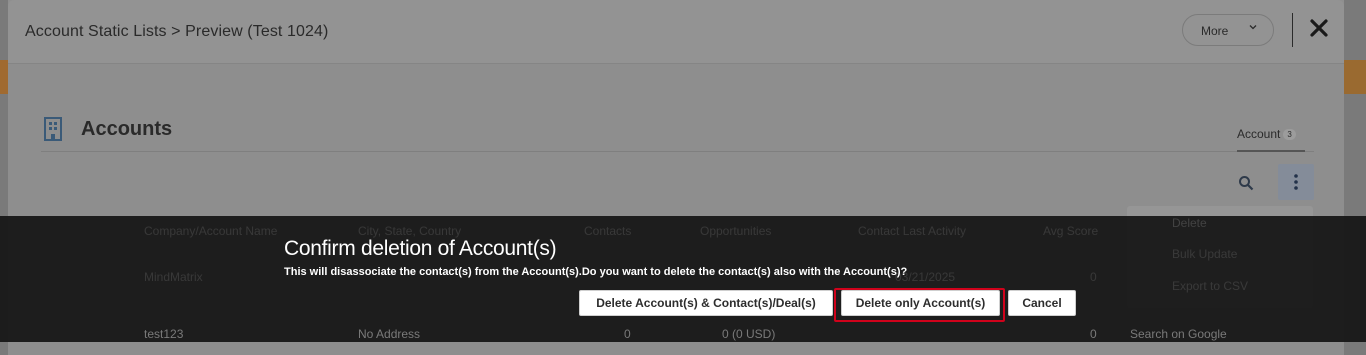 The width and height of the screenshot is (1366, 355). I want to click on col-header-city: City, State, Country, so click(410, 231).